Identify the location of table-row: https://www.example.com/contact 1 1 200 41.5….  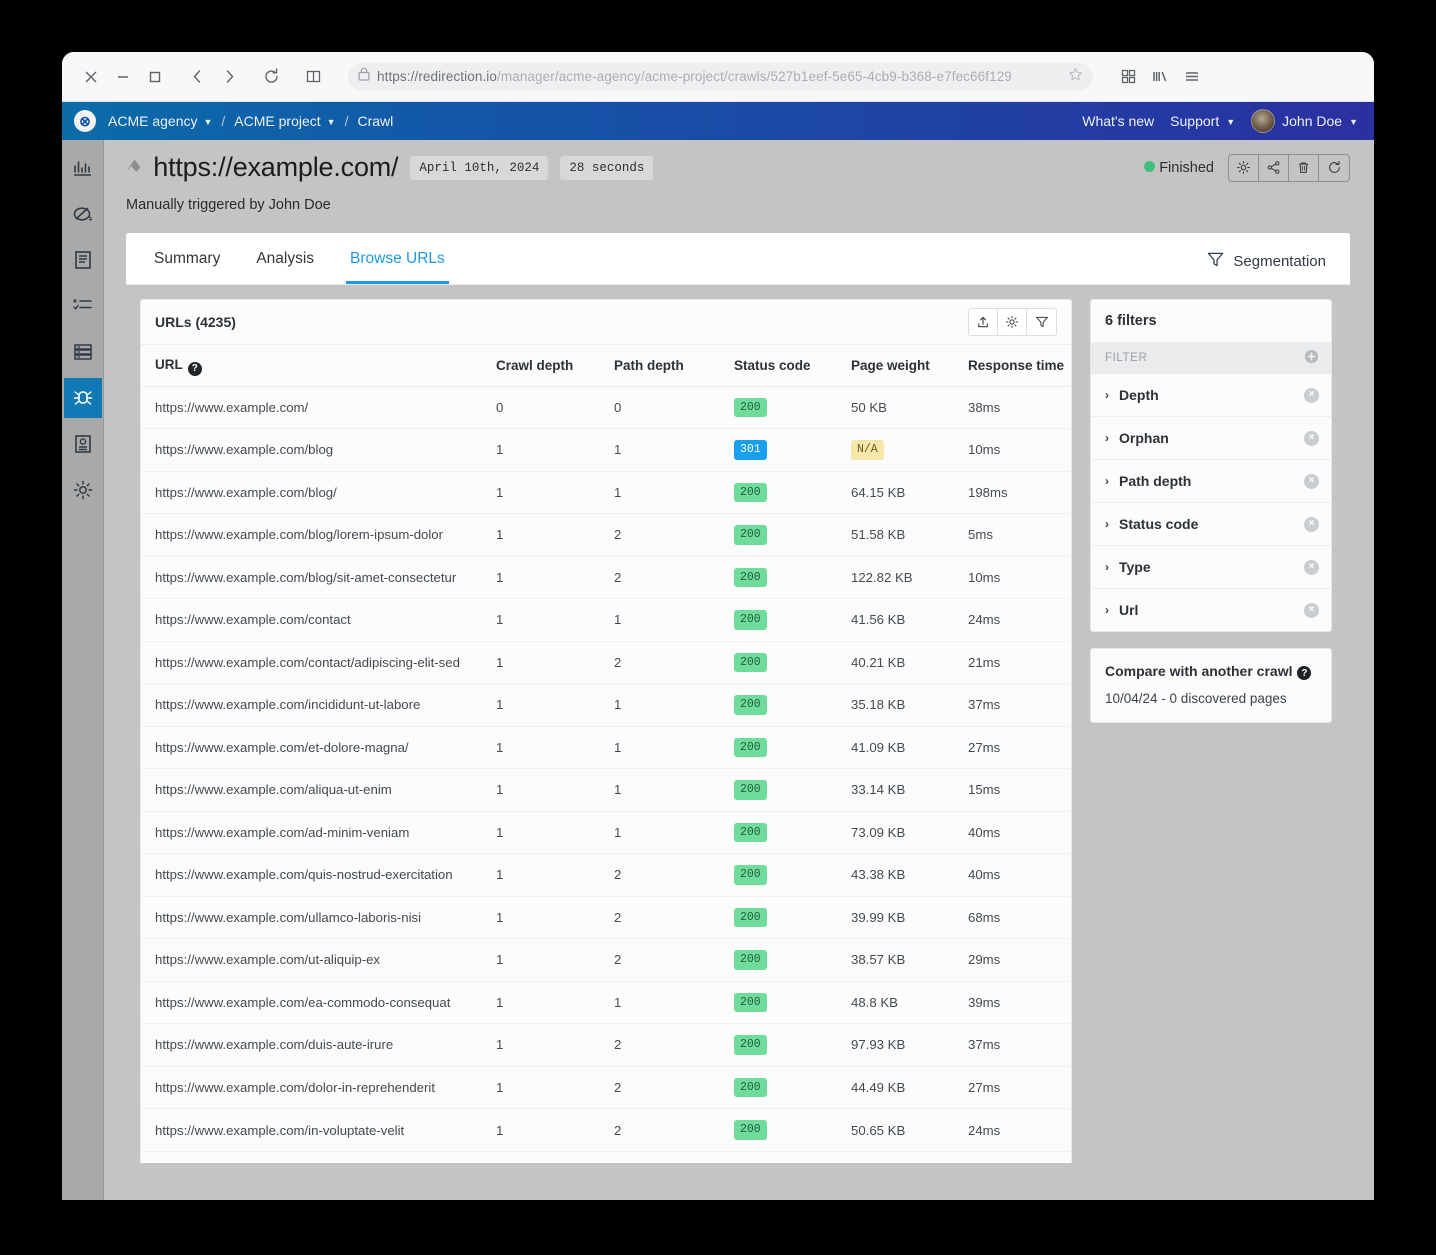
(606, 620).